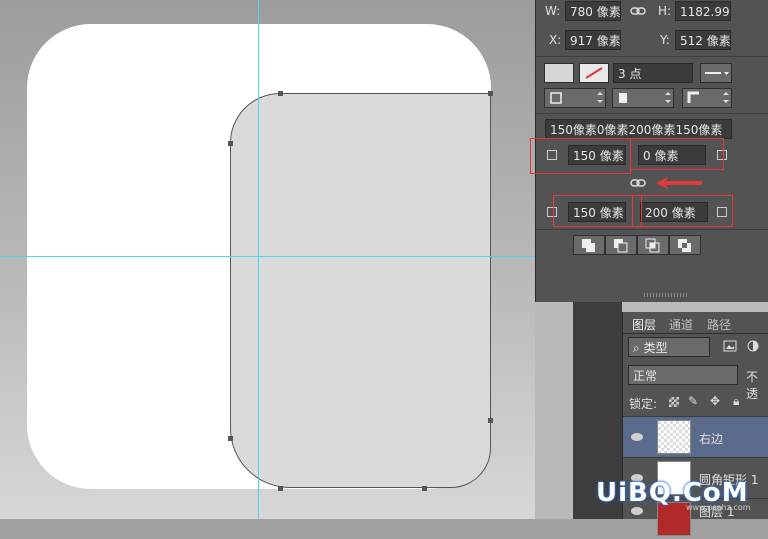 This screenshot has width=768, height=539. I want to click on search-icon: ⌕, so click(638, 348).